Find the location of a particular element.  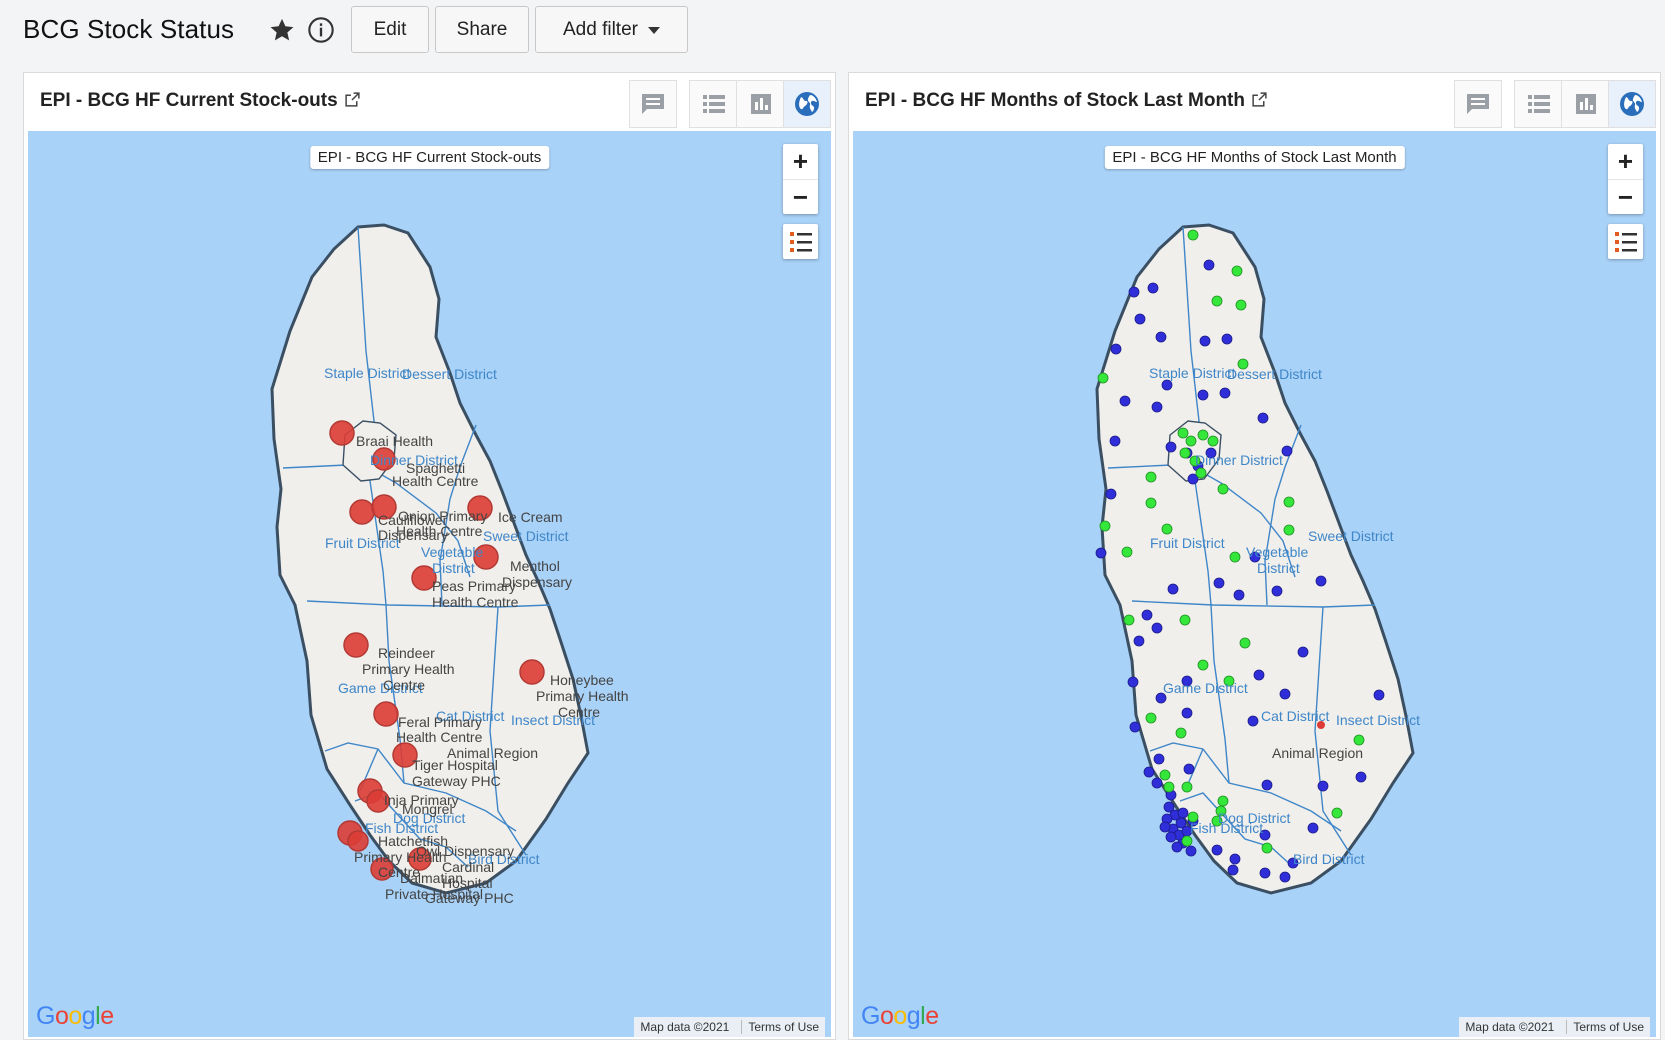

svg-text: Bird District is located at coordinates (1329, 859).